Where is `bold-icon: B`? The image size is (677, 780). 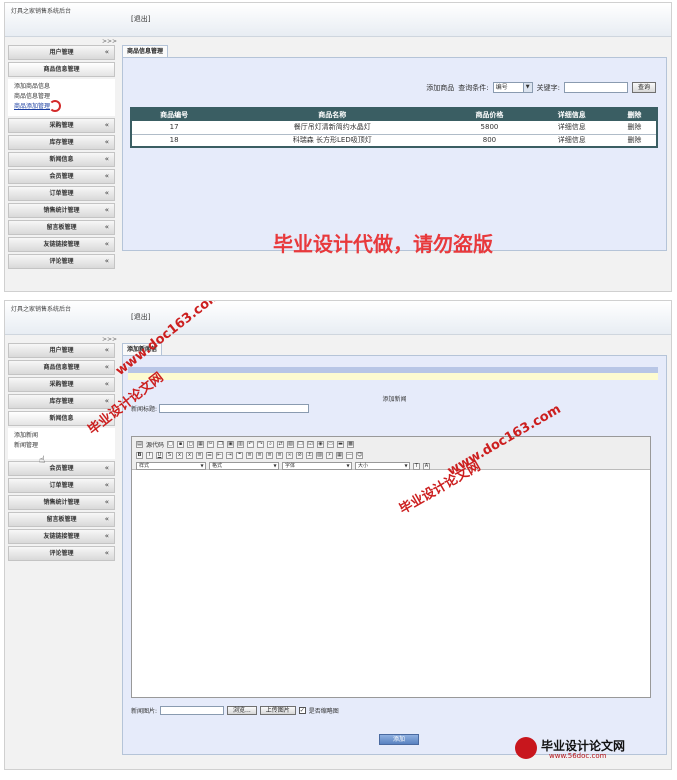 bold-icon: B is located at coordinates (139, 455).